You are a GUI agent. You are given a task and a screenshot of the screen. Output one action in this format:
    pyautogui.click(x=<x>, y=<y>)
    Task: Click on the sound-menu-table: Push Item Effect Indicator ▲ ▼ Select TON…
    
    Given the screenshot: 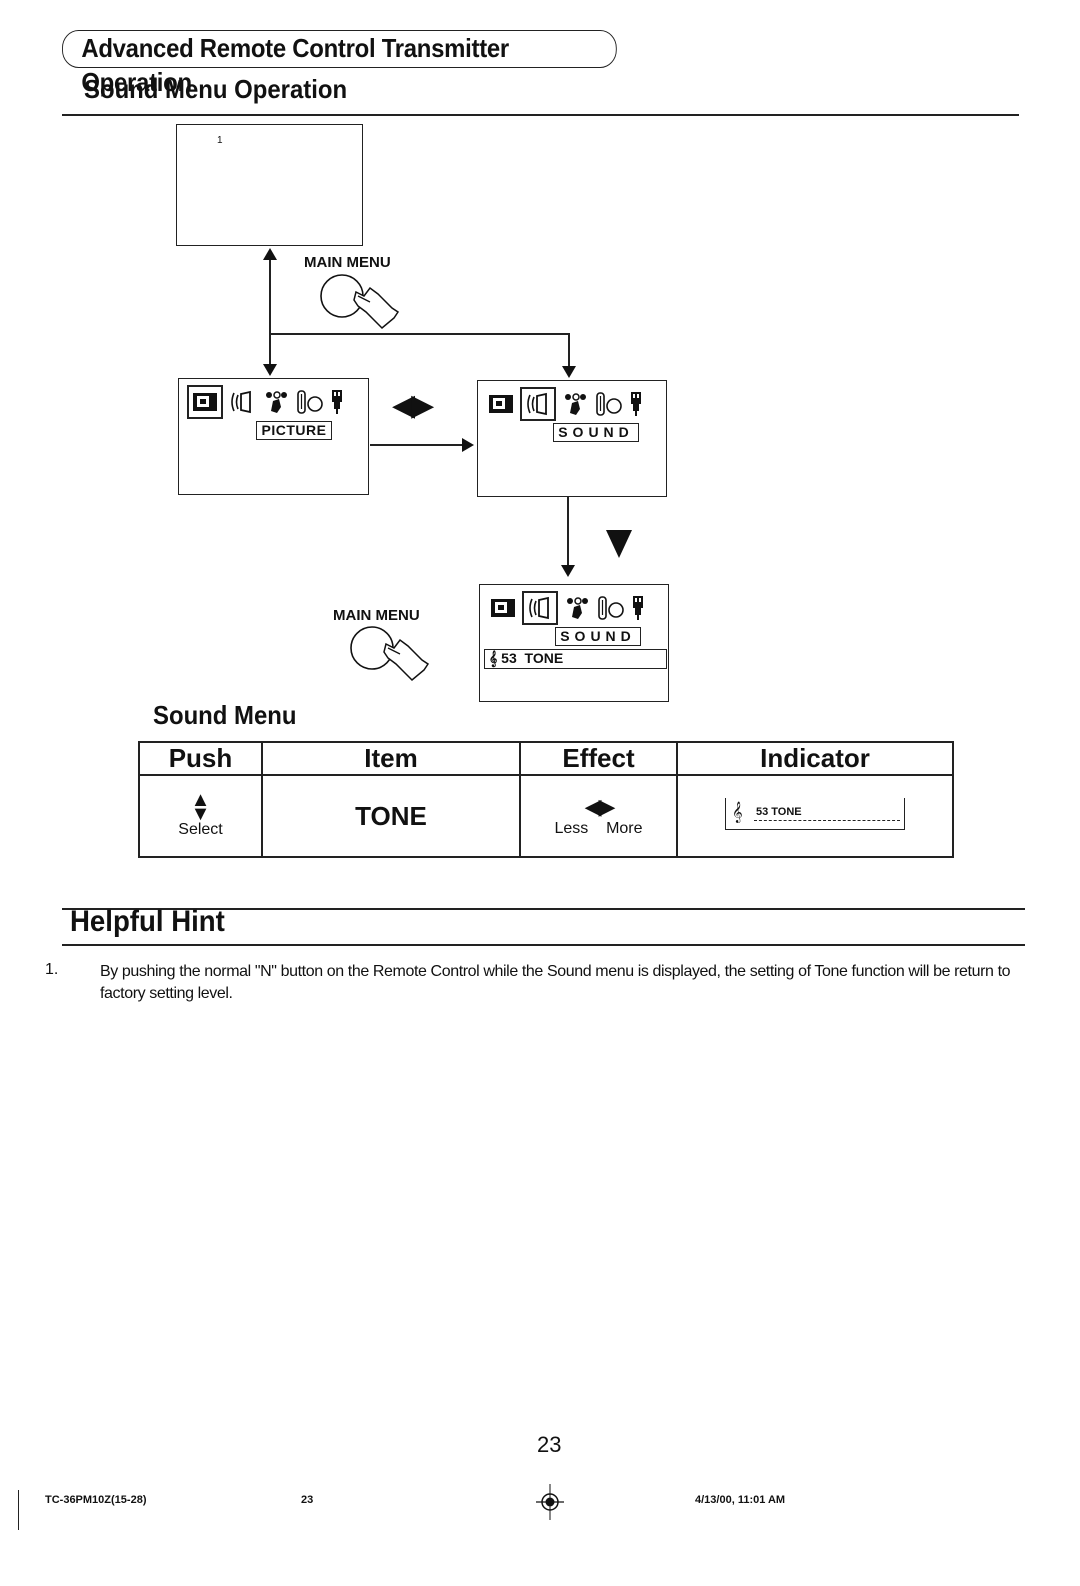 What is the action you would take?
    pyautogui.click(x=546, y=799)
    